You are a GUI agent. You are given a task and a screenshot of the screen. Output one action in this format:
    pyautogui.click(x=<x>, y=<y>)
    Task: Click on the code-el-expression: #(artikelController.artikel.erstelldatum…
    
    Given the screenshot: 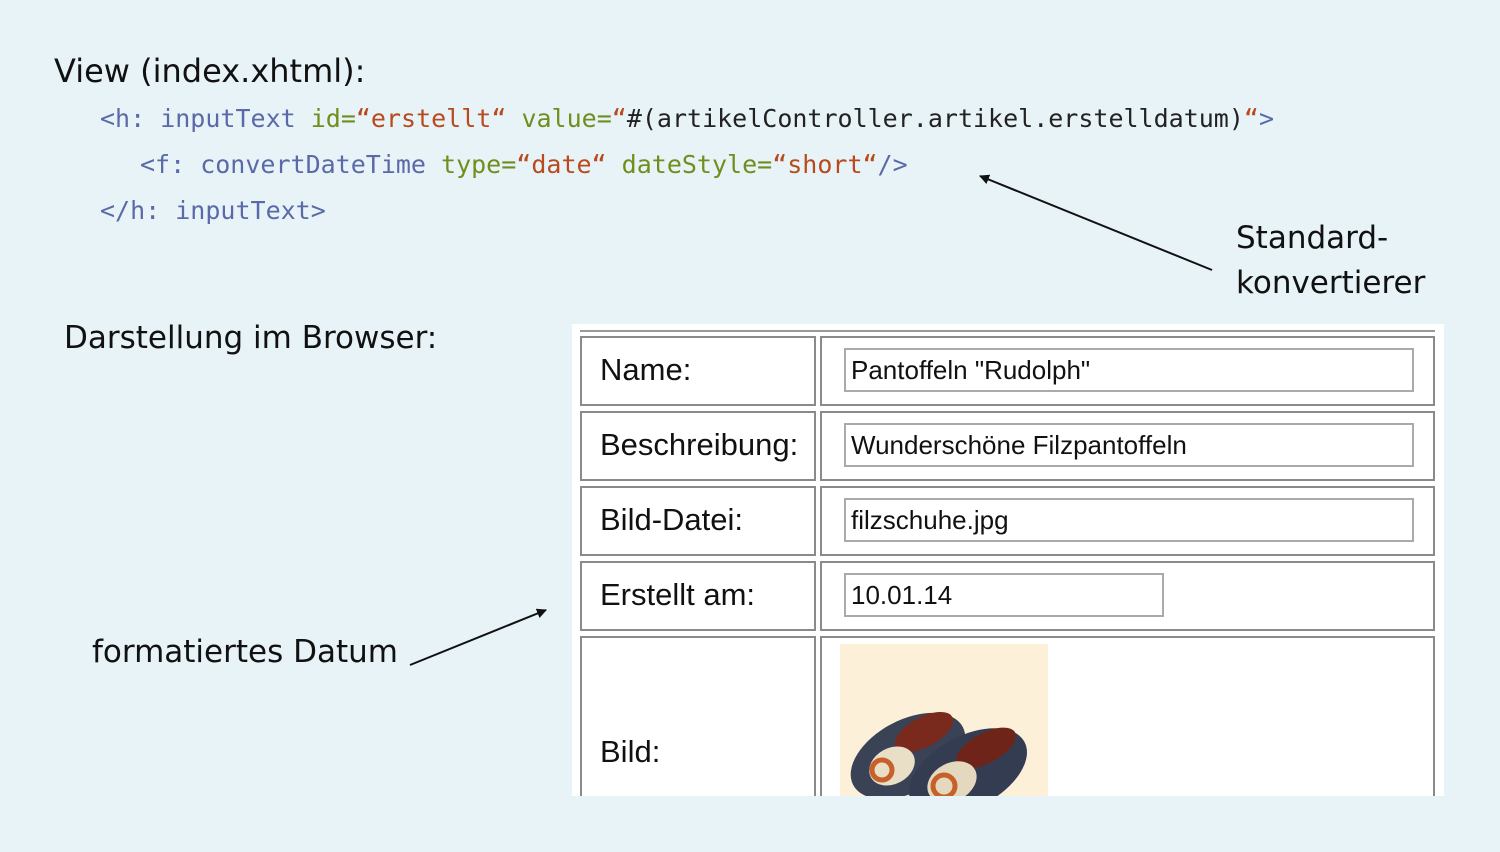 What is the action you would take?
    pyautogui.click(x=935, y=118)
    